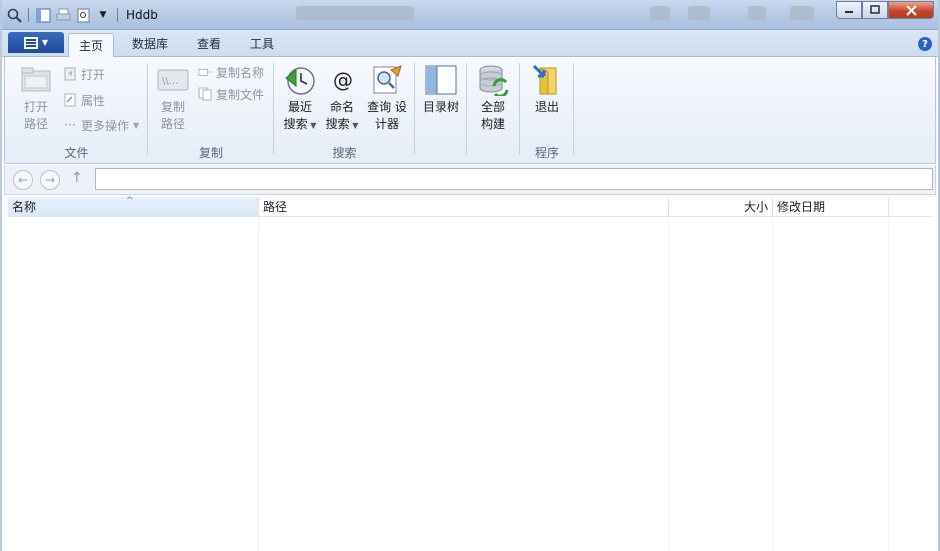 The image size is (940, 551). I want to click on preview-icon, so click(83, 15).